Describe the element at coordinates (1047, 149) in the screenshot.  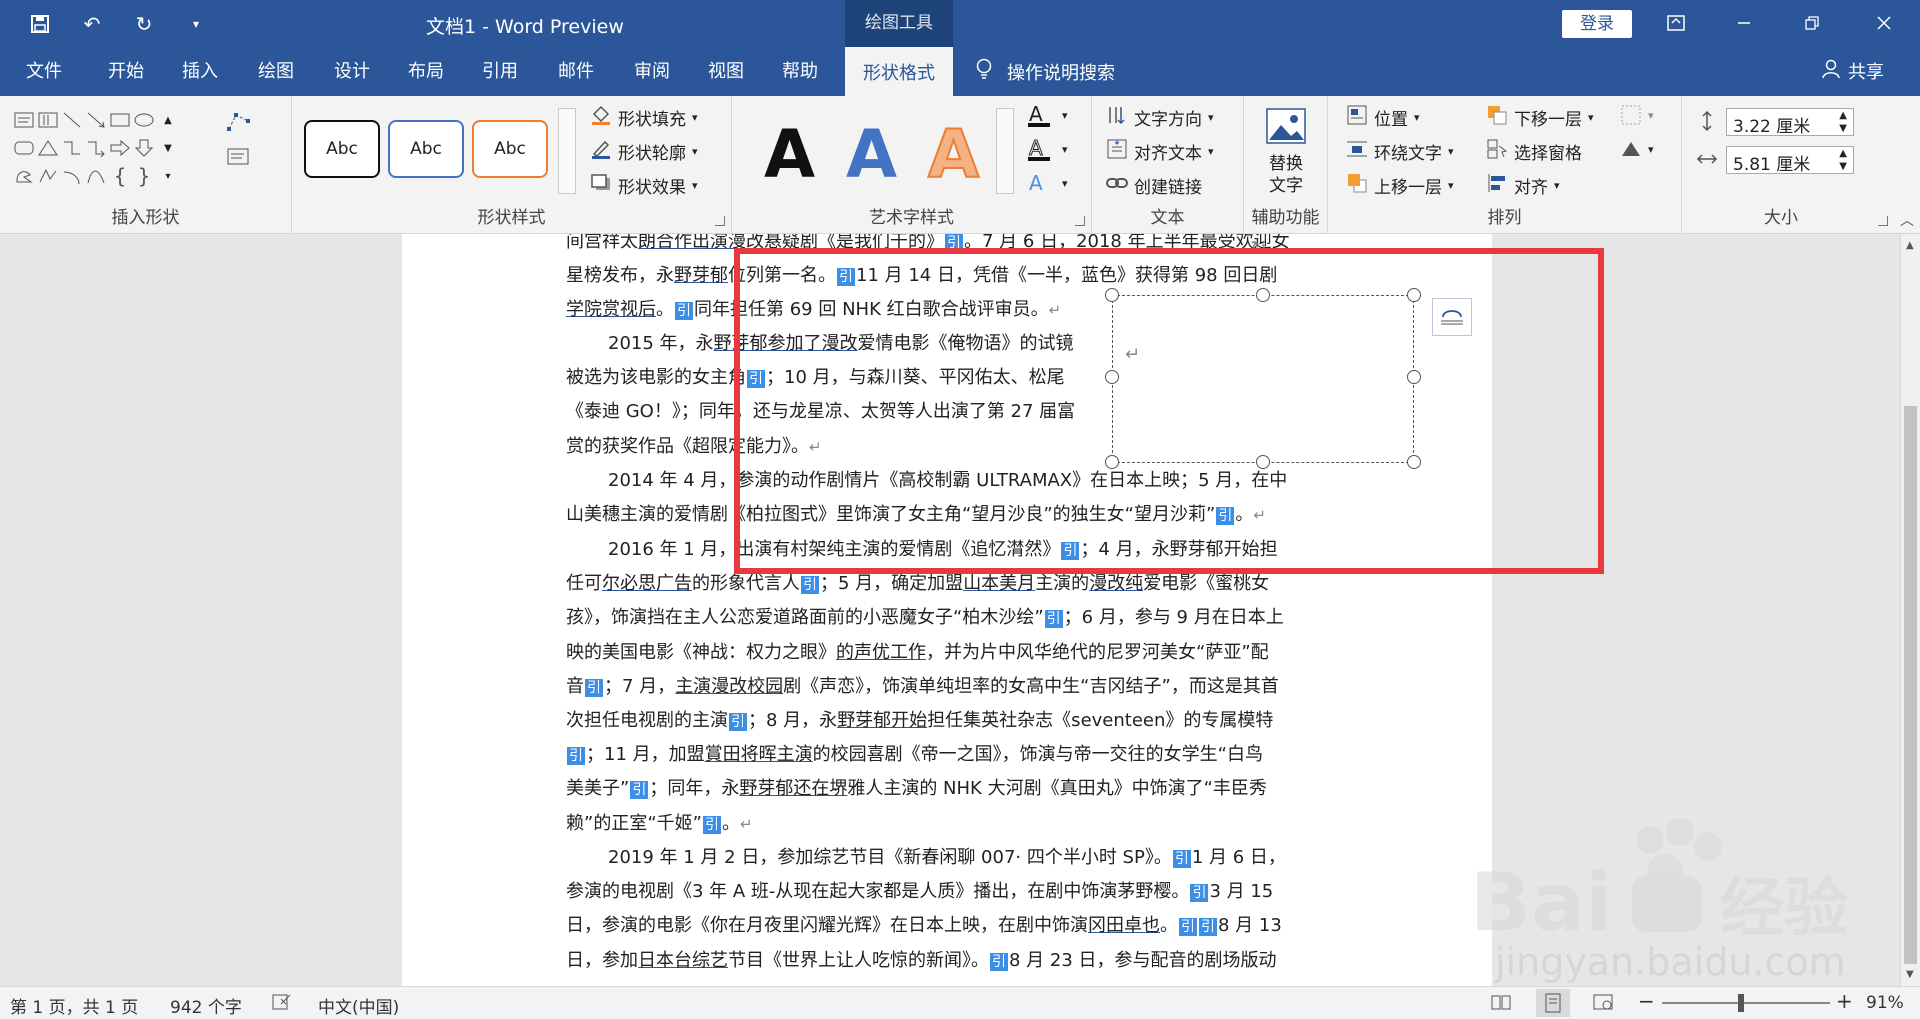
I see `text-outline-icon: A ▾` at that location.